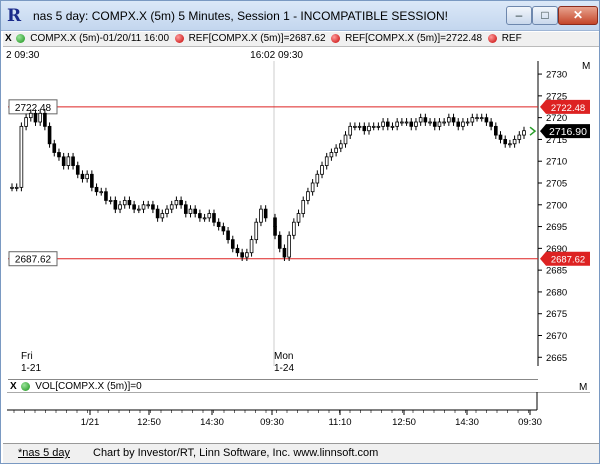  What do you see at coordinates (519, 15) in the screenshot?
I see `minimize-button: –` at bounding box center [519, 15].